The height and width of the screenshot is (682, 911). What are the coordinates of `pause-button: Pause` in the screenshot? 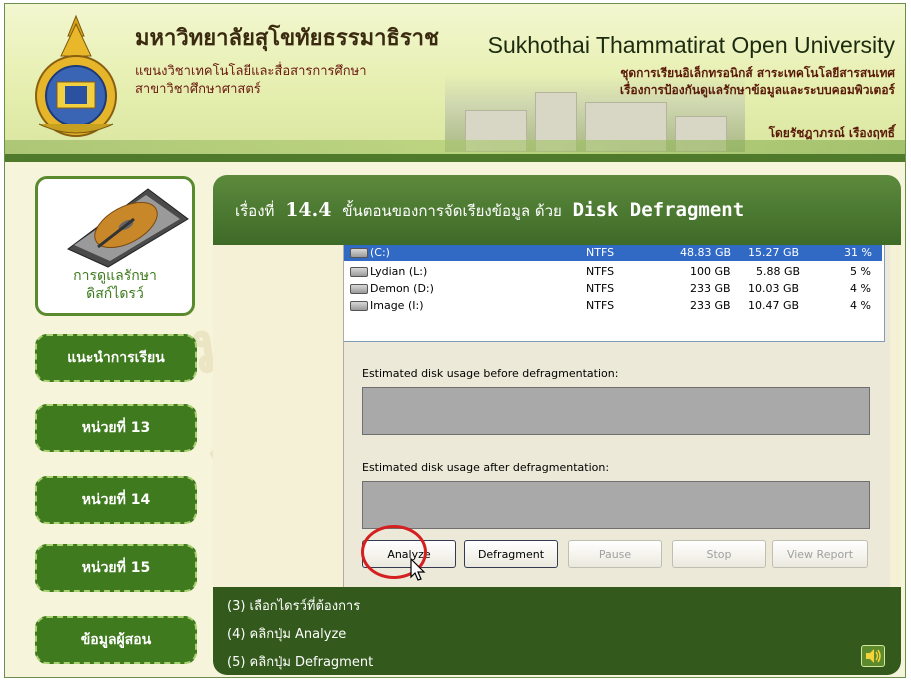 It's located at (615, 554).